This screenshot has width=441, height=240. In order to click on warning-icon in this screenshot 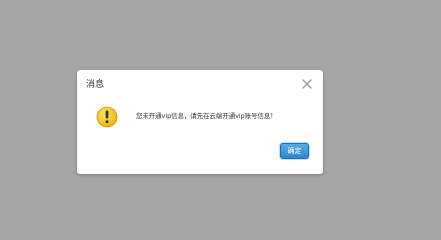, I will do `click(107, 117)`.